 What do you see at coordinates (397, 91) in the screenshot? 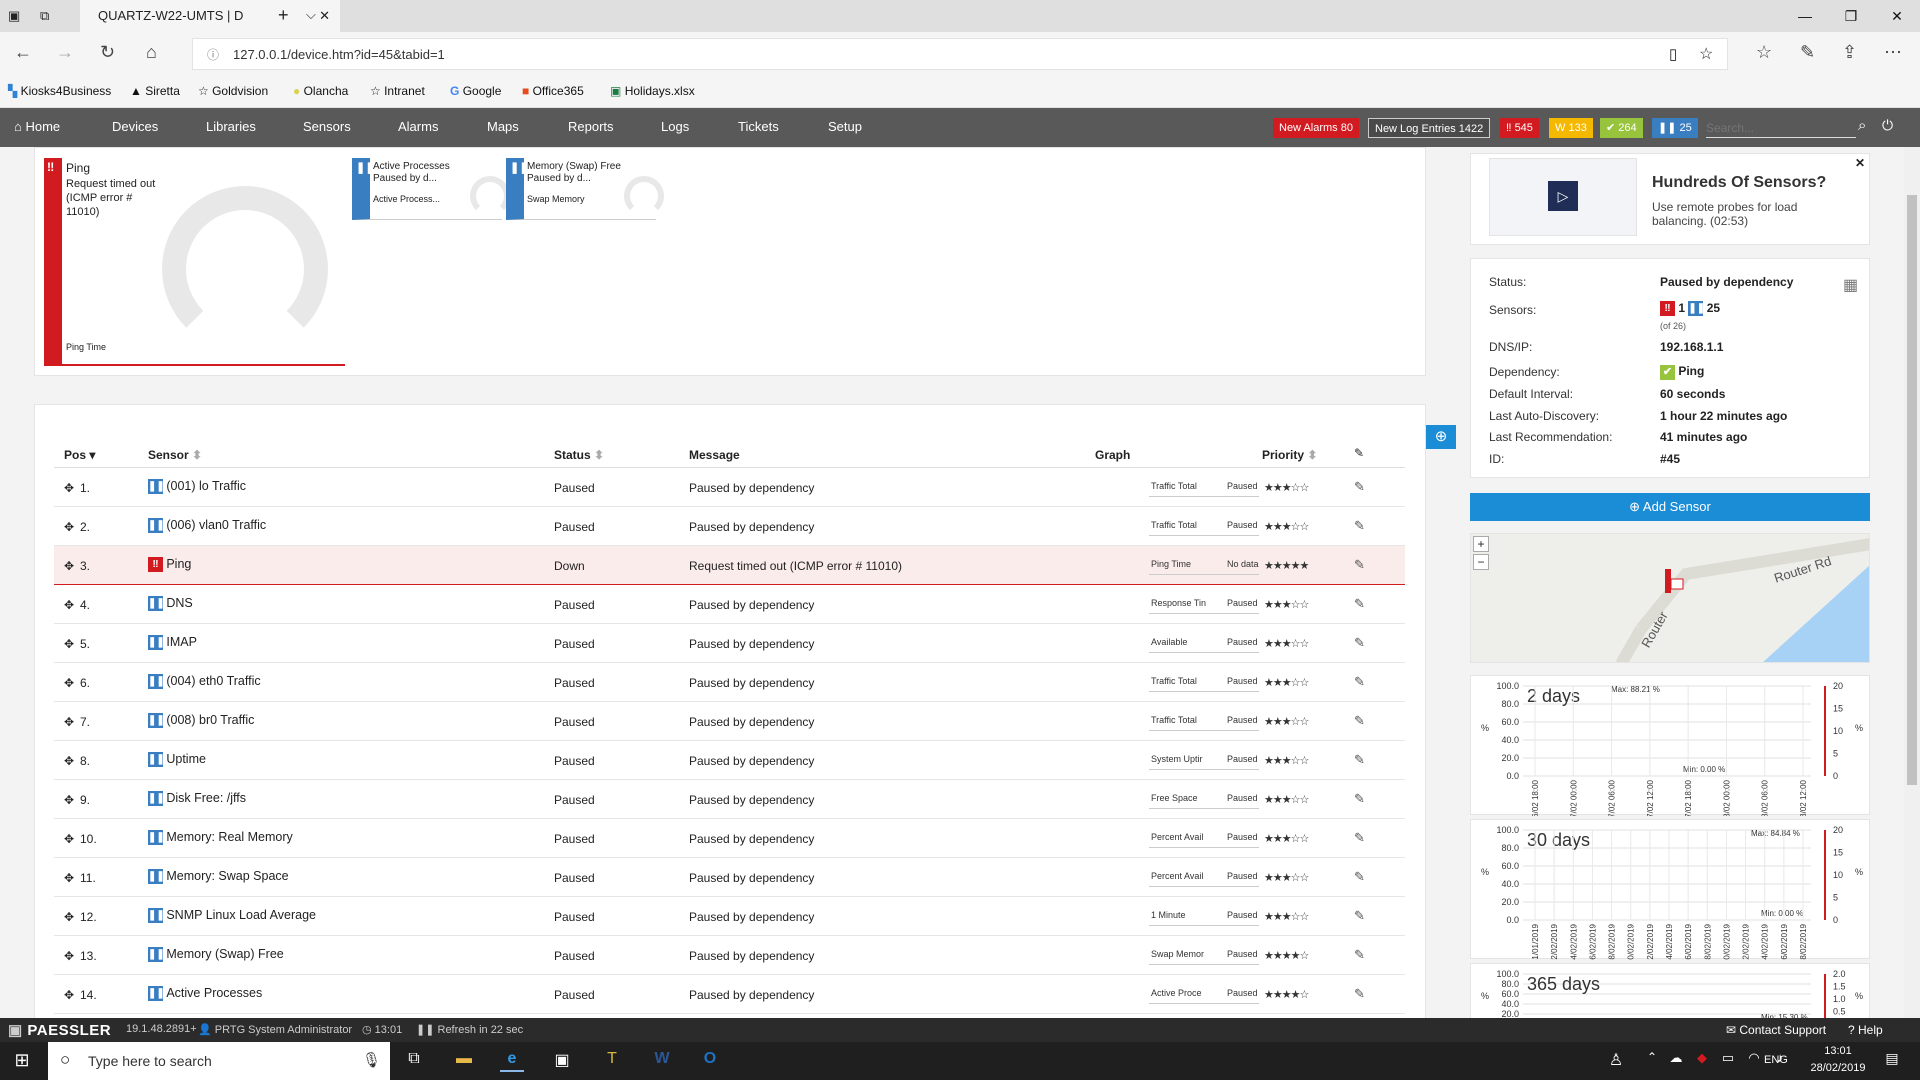
I see `favorite-intranet: ☆ Intranet` at bounding box center [397, 91].